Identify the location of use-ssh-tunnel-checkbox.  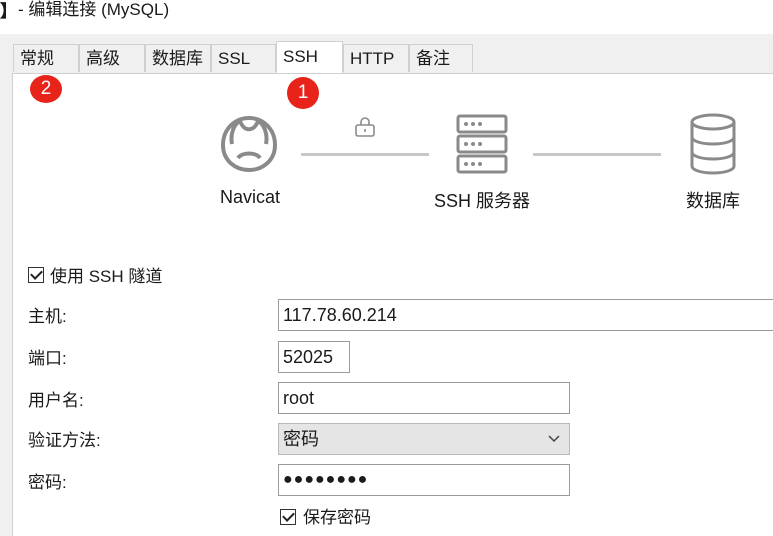
(36, 275).